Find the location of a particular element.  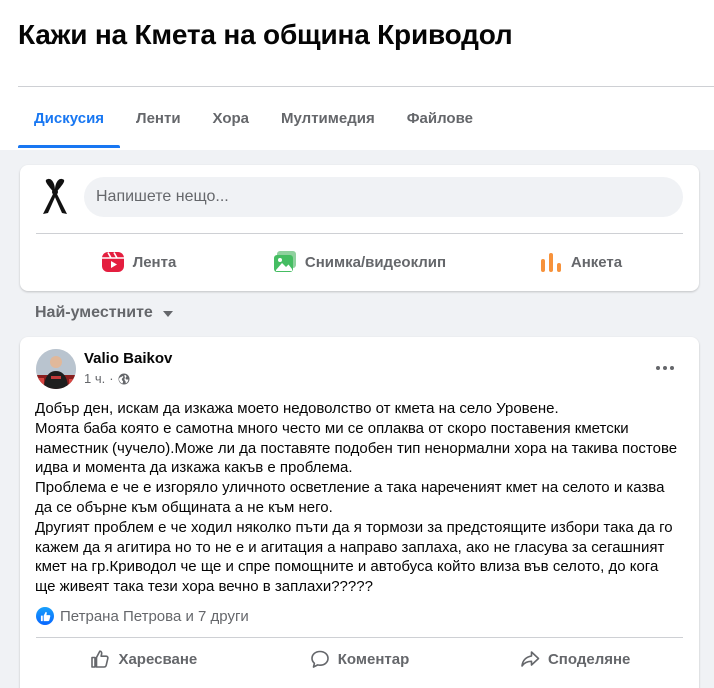

post-options-button is located at coordinates (665, 368).